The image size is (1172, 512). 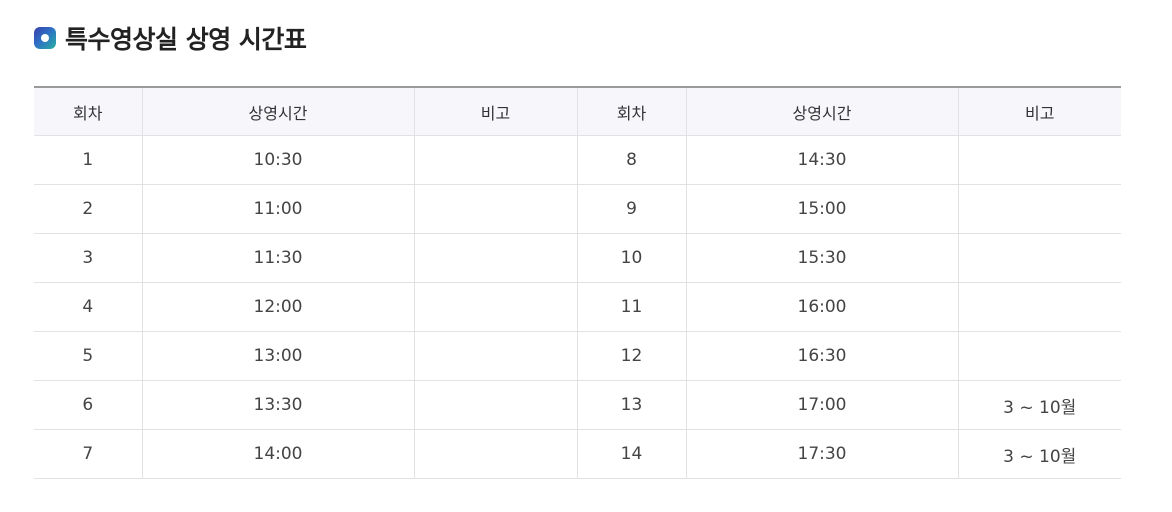 What do you see at coordinates (632, 160) in the screenshot?
I see `session-cell: 8` at bounding box center [632, 160].